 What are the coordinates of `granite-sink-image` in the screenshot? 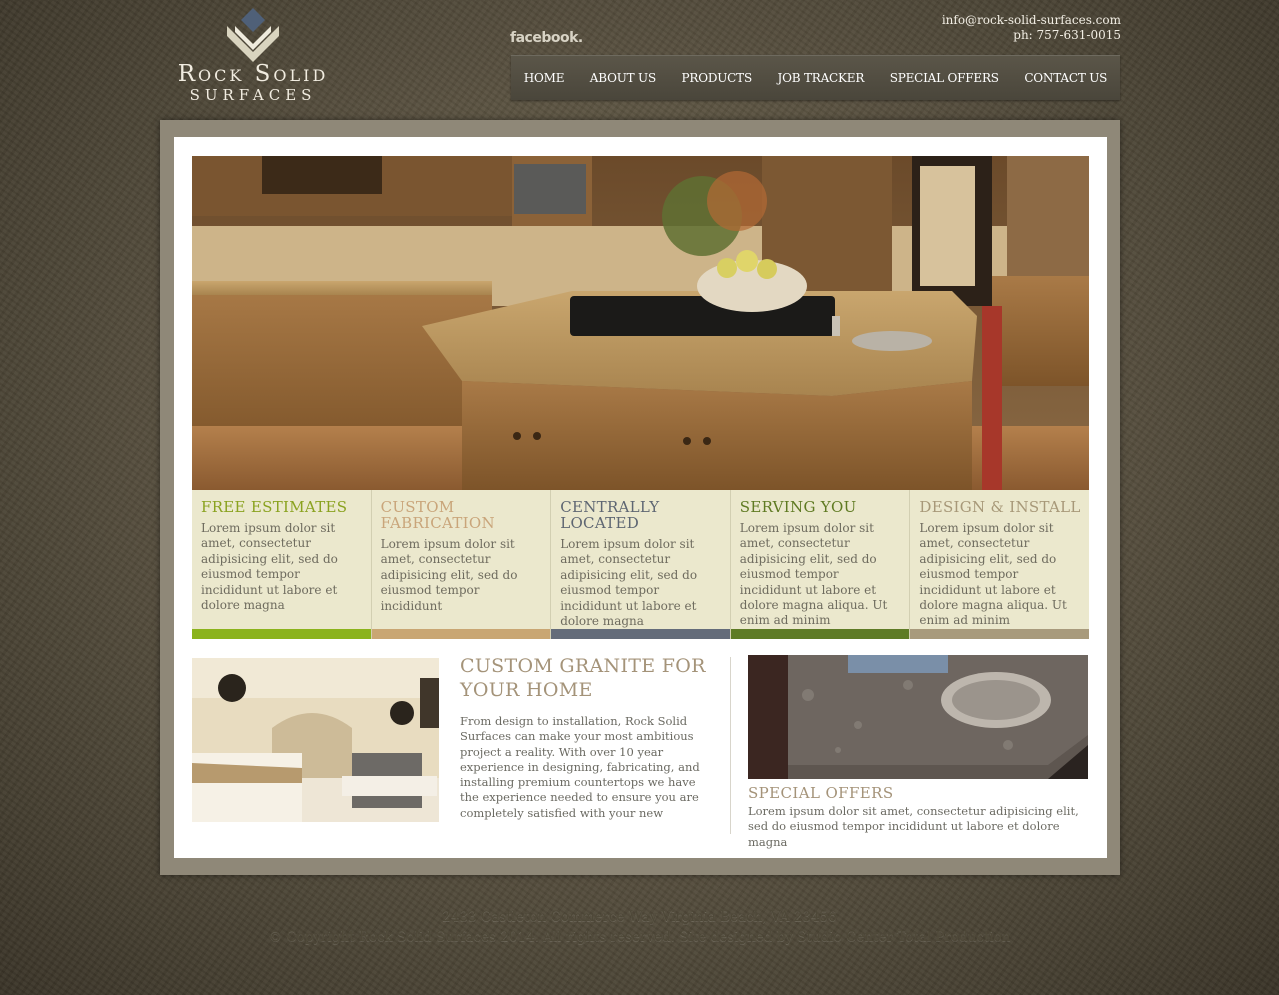 It's located at (918, 717).